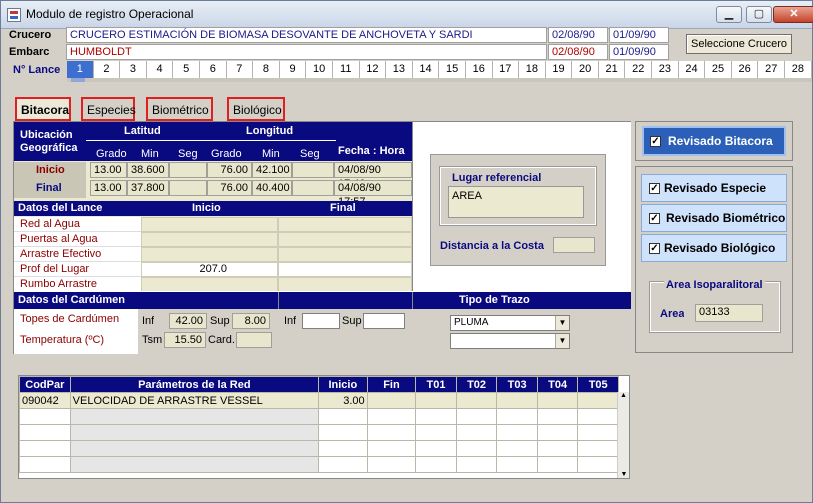  What do you see at coordinates (373, 176) in the screenshot?
I see `inicio-fecha: 04/08/90 17:40` at bounding box center [373, 176].